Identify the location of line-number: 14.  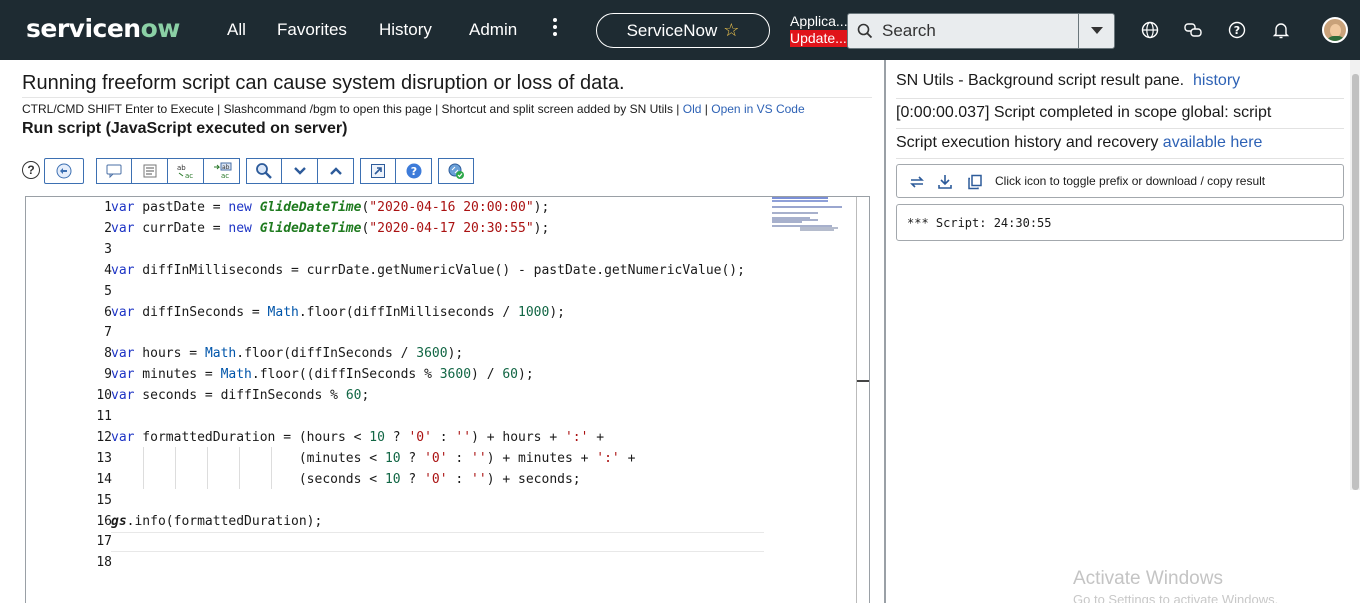
(104, 479).